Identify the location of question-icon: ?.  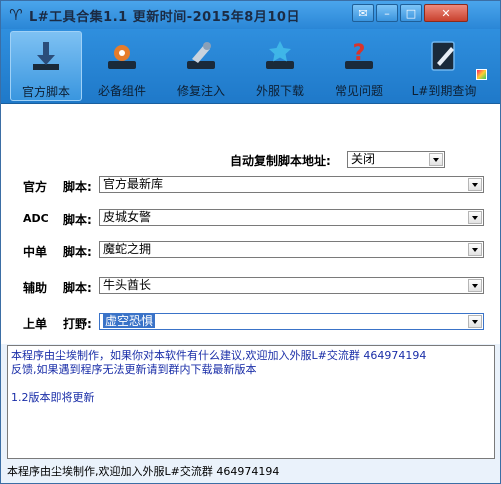
(359, 55).